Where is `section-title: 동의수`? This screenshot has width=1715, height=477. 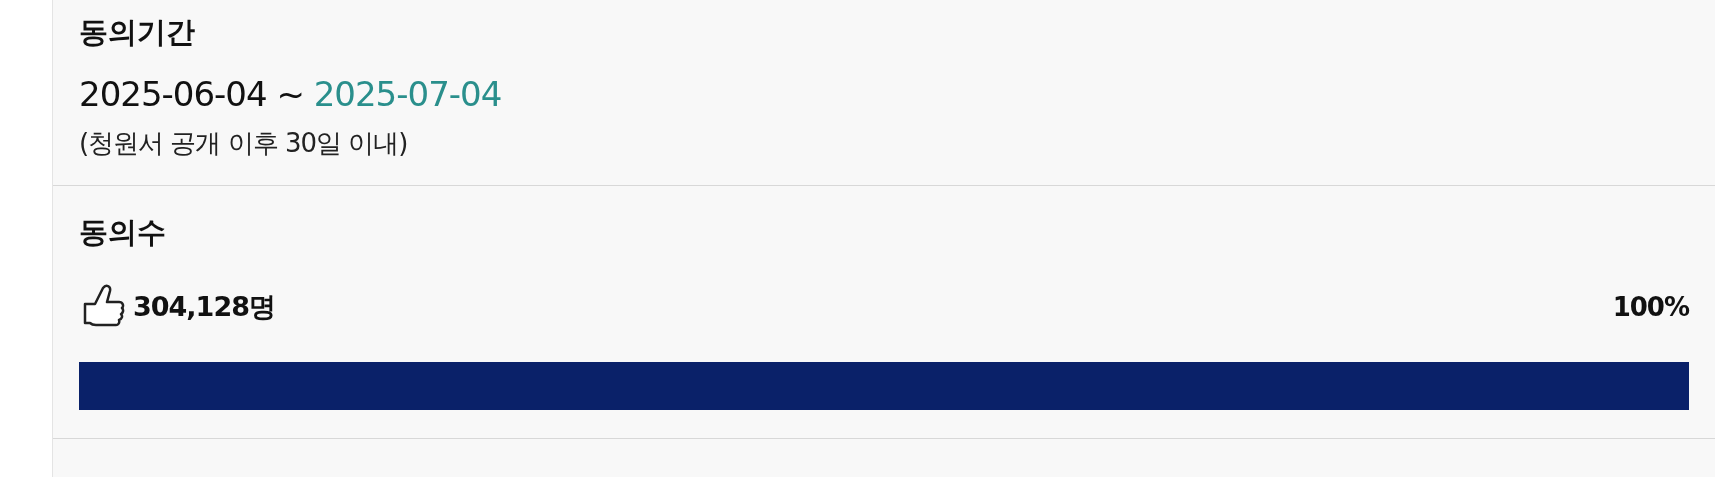
section-title: 동의수 is located at coordinates (123, 233).